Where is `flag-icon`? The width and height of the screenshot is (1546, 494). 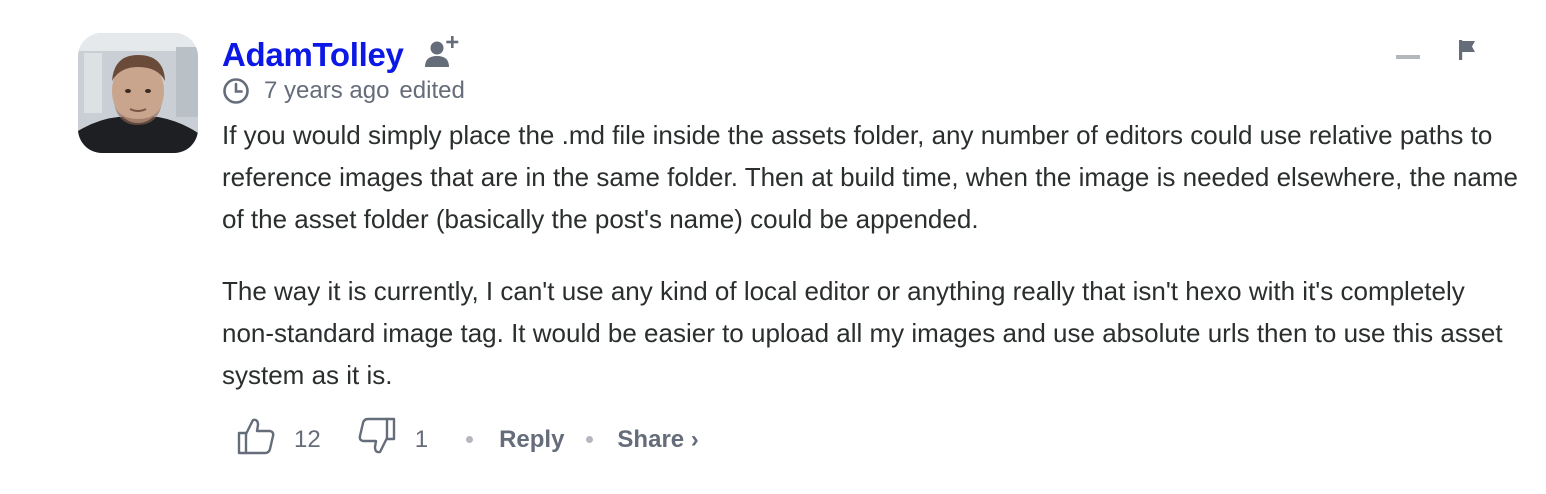
flag-icon is located at coordinates (1468, 50).